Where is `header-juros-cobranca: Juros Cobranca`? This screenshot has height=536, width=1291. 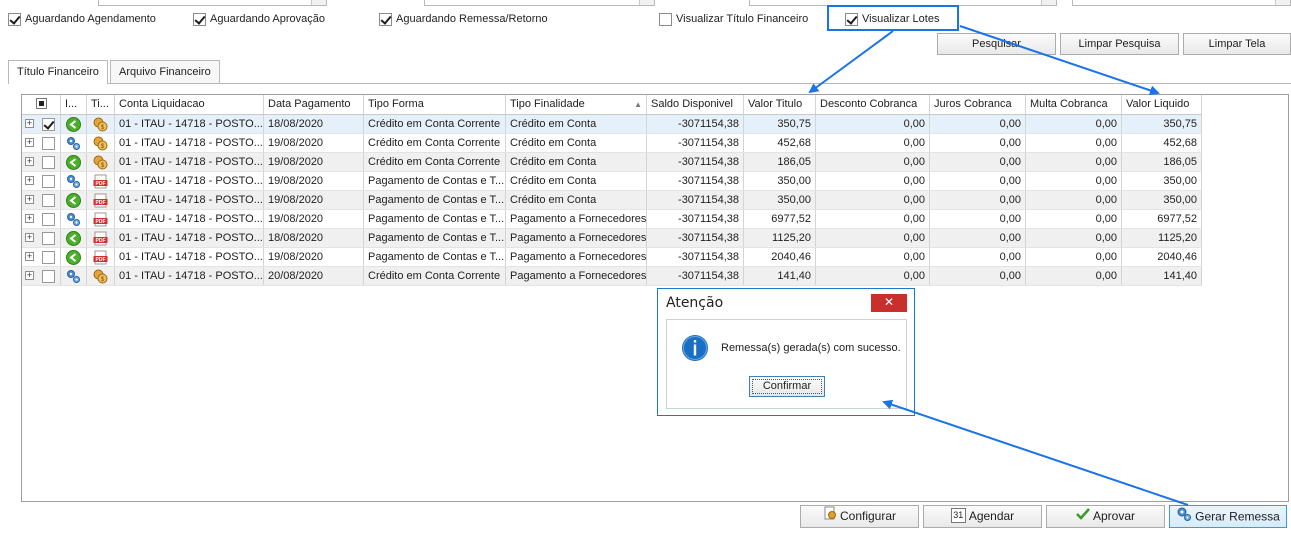 header-juros-cobranca: Juros Cobranca is located at coordinates (978, 104).